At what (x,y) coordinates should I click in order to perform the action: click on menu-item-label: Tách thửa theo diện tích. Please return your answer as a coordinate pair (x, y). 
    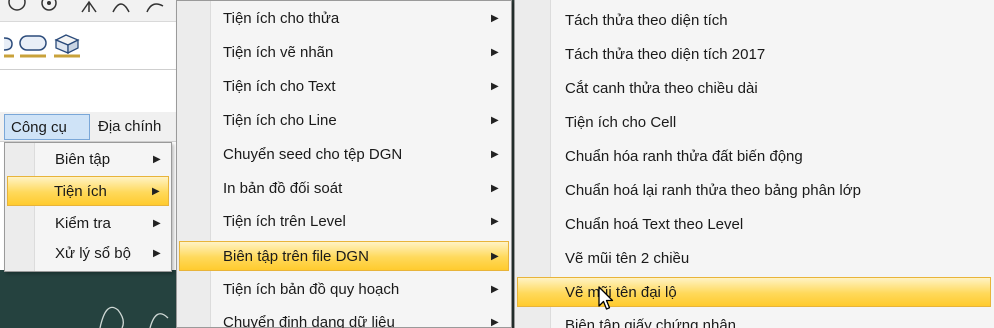
    Looking at the image, I should click on (646, 20).